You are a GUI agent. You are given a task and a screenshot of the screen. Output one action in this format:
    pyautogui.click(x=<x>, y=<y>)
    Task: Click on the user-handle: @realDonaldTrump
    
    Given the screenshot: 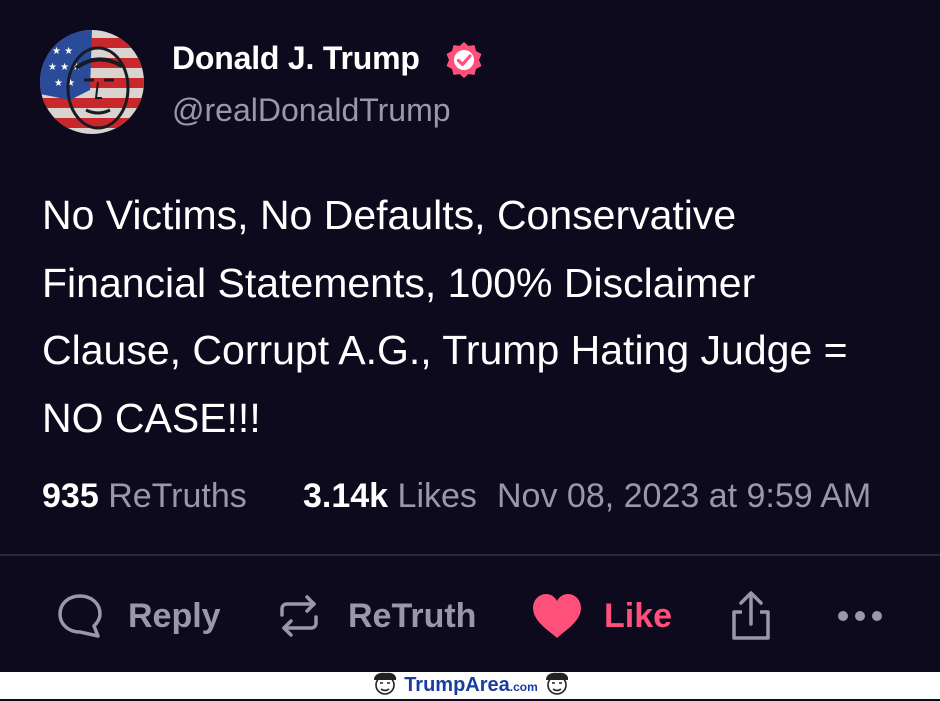 What is the action you would take?
    pyautogui.click(x=311, y=110)
    